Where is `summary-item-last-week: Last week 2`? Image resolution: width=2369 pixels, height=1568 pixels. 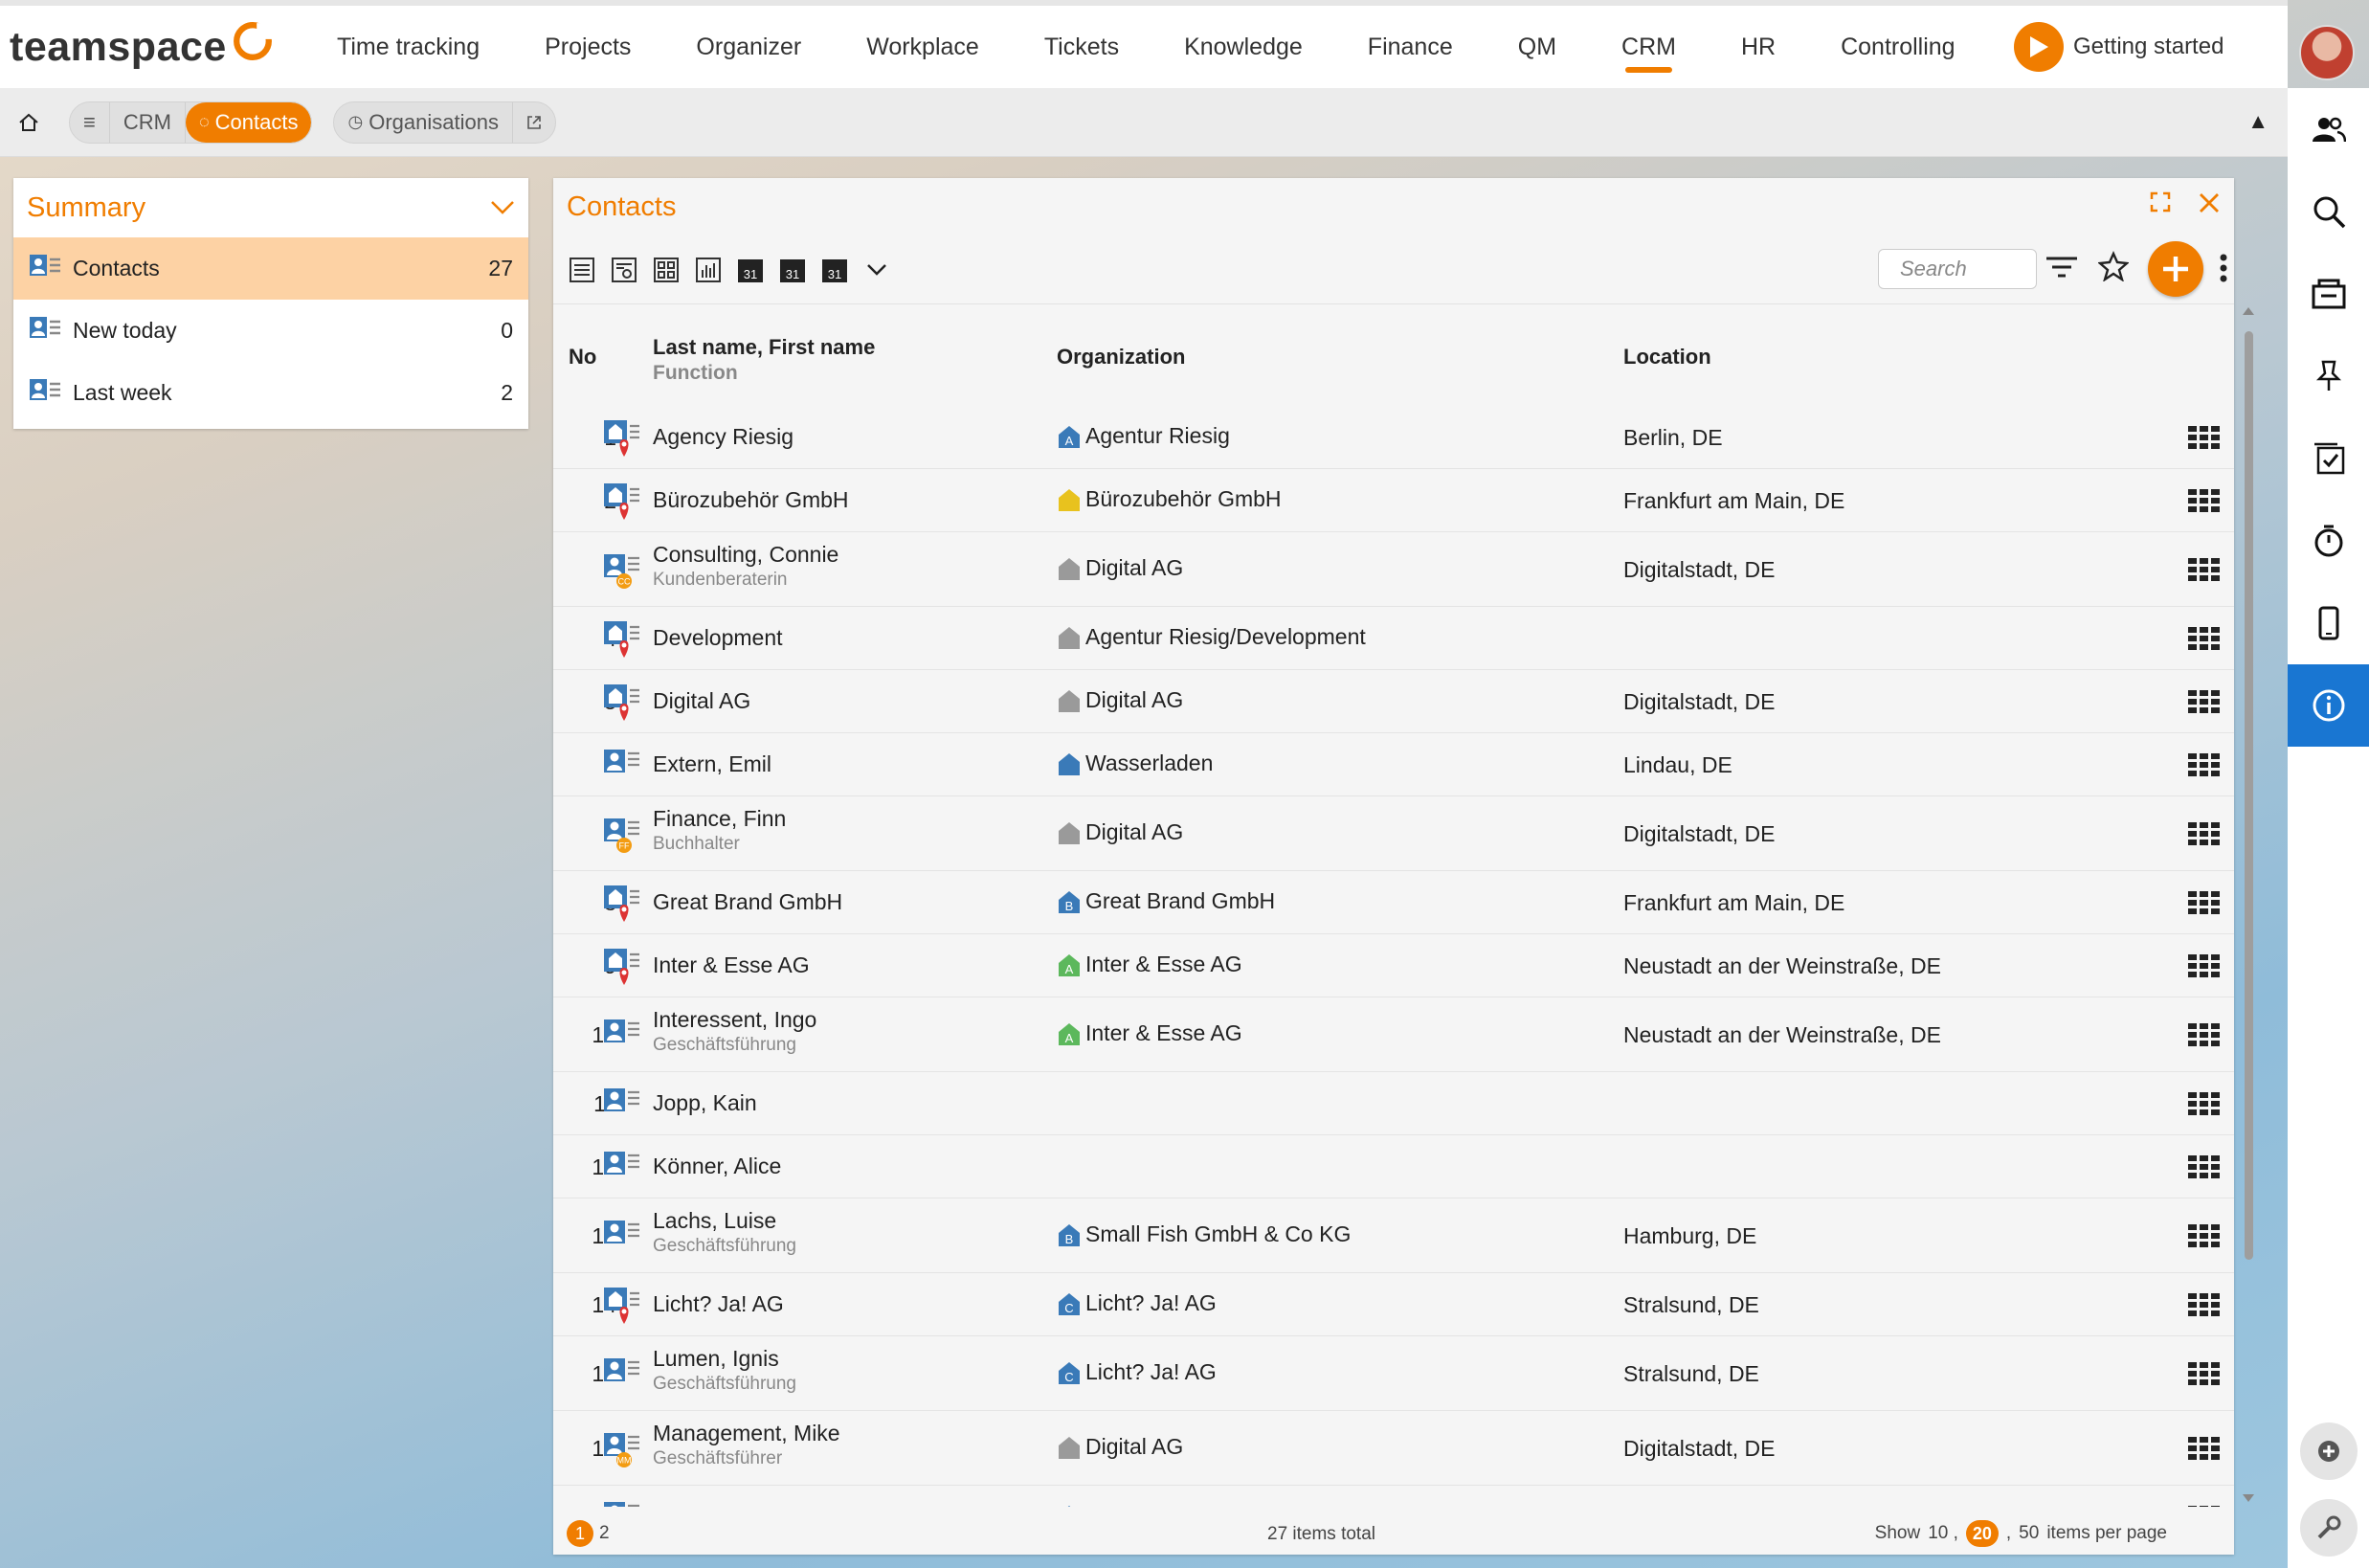 summary-item-last-week: Last week 2 is located at coordinates (270, 393).